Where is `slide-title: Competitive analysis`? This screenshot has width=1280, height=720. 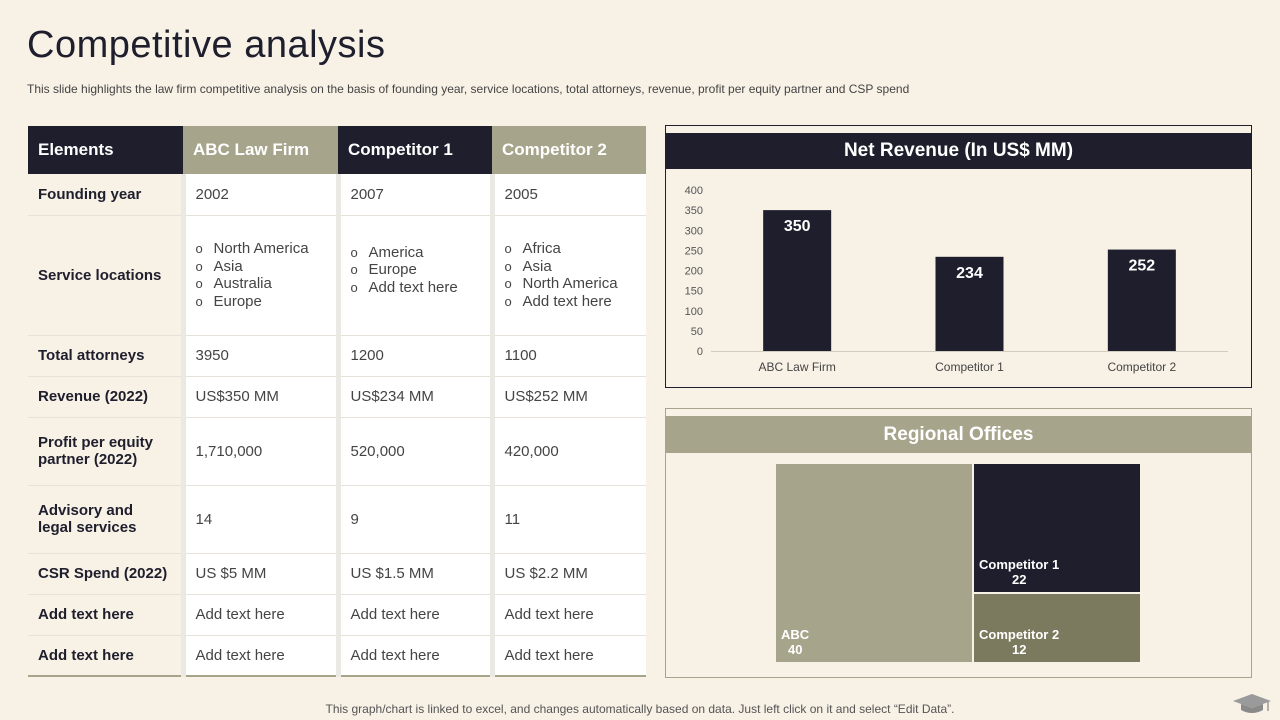
slide-title: Competitive analysis is located at coordinates (206, 45).